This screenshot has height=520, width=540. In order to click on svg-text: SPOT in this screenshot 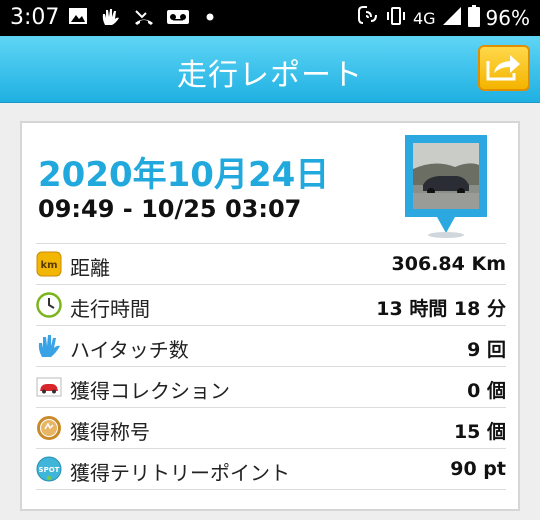, I will do `click(49, 470)`.